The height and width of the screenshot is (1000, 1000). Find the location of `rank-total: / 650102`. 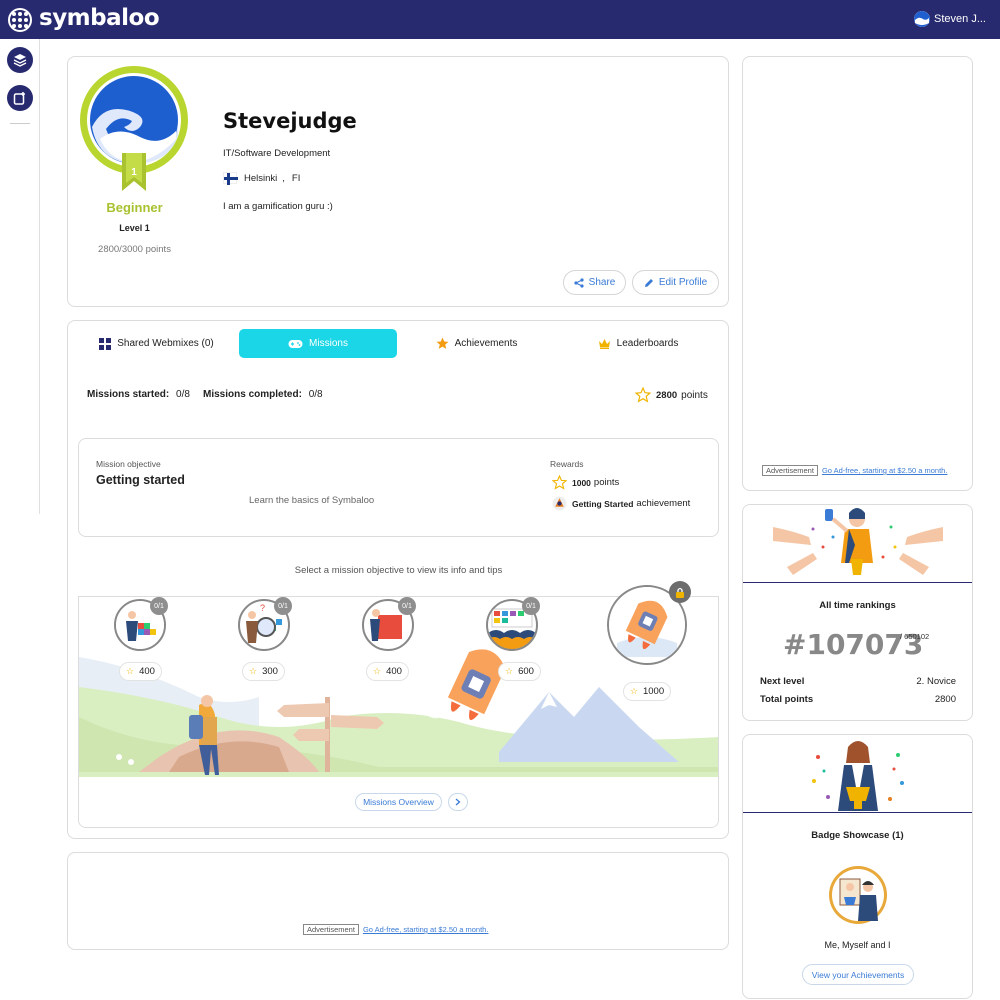

rank-total: / 650102 is located at coordinates (915, 636).